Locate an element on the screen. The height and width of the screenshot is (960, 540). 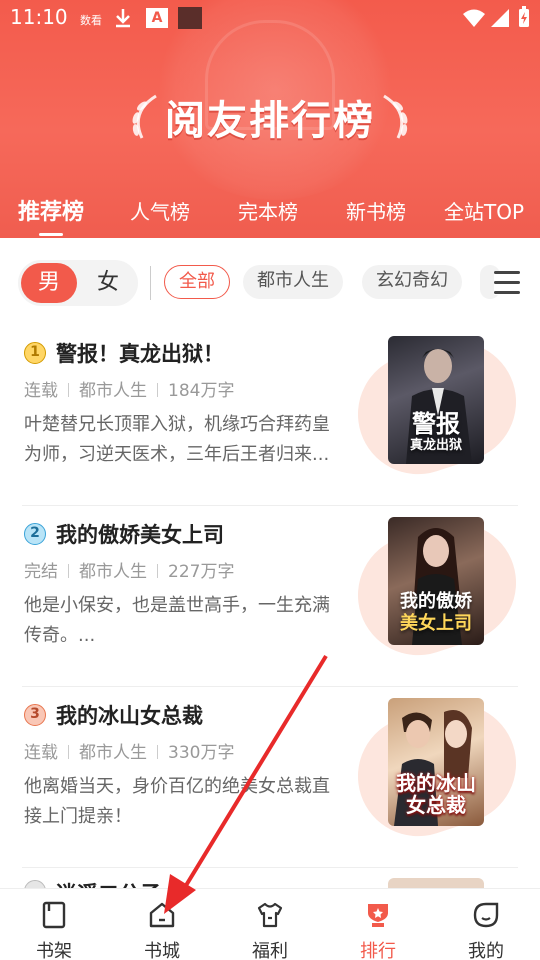
rank-badge: 2 is located at coordinates (35, 534).